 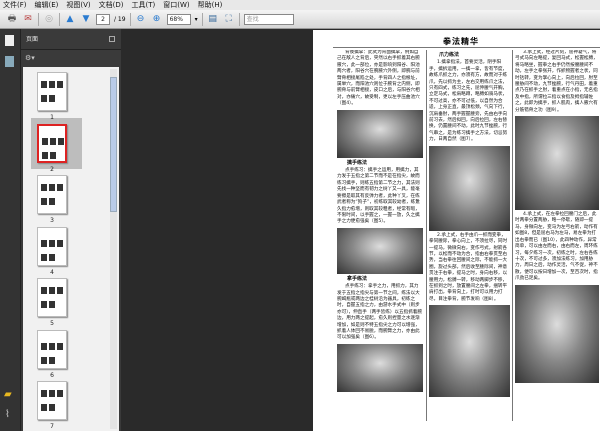 What do you see at coordinates (49, 19) in the screenshot?
I see `share-icon: ◎` at bounding box center [49, 19].